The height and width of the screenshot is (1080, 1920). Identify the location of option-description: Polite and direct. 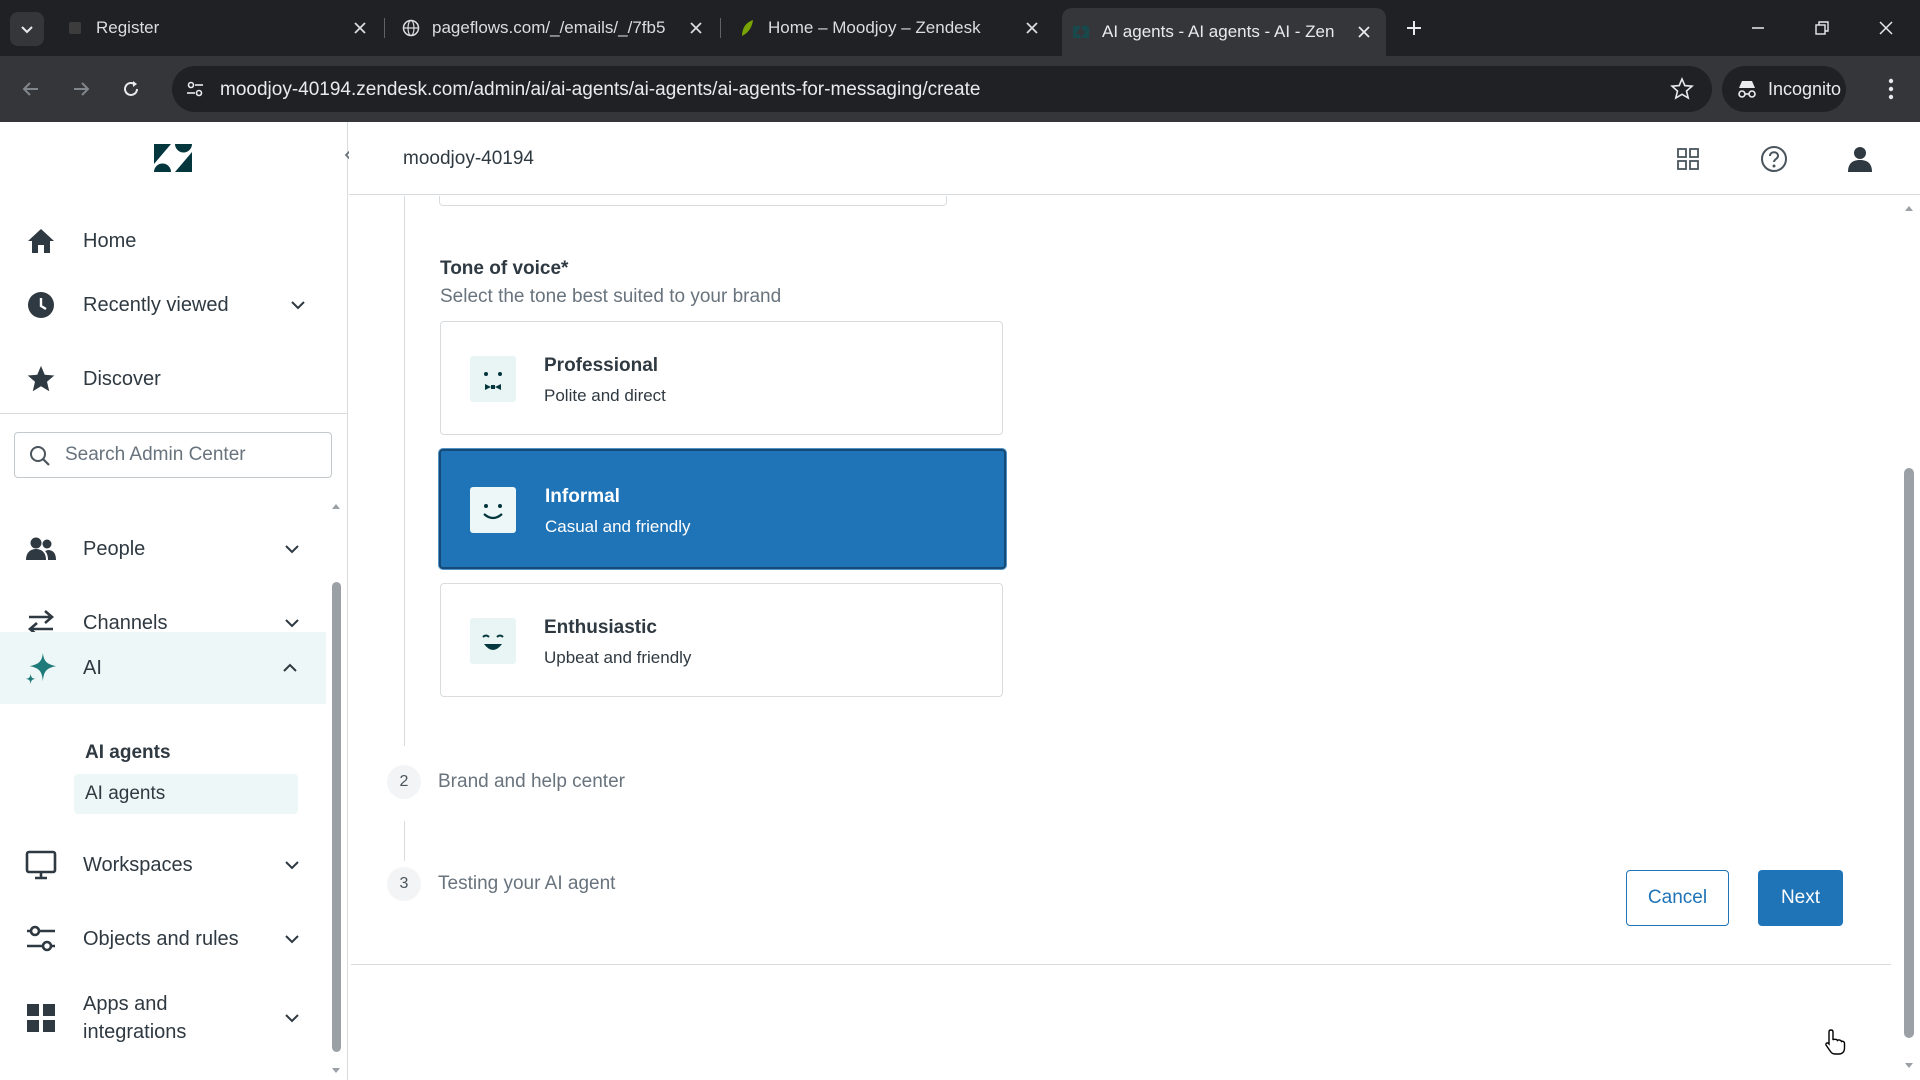
(605, 395).